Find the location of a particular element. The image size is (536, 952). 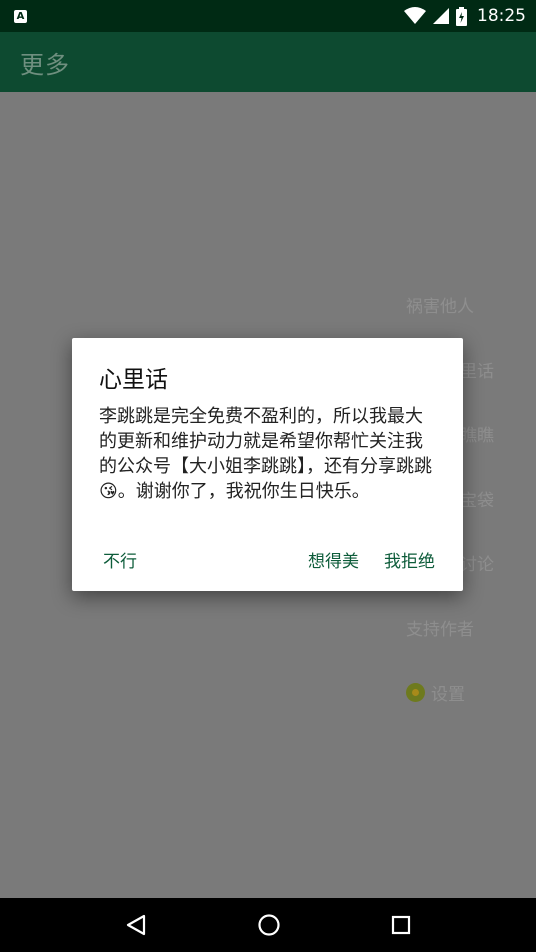

back-icon is located at coordinates (136, 925).